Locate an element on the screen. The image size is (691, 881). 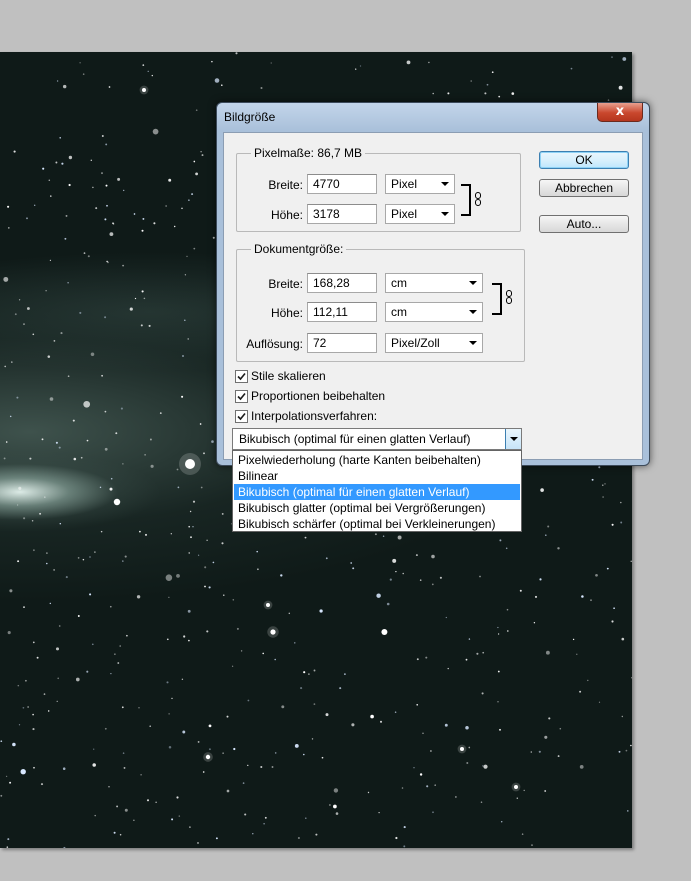
interpolation-option: Bilinear is located at coordinates (377, 476).